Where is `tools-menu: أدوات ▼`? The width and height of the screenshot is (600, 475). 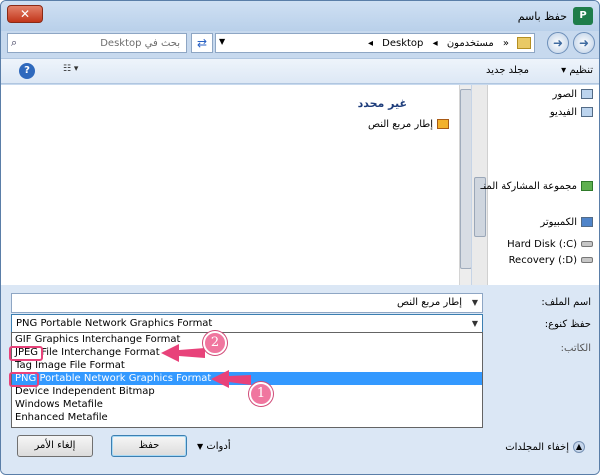
tools-menu: أدوات ▼ is located at coordinates (214, 446).